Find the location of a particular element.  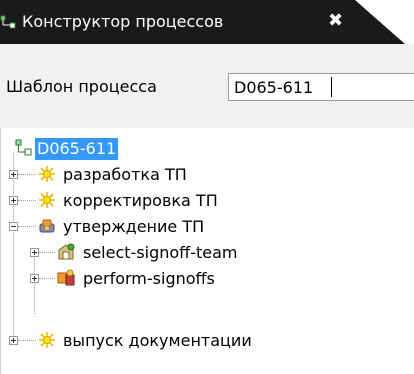

tree-node-label: корректировка ТП is located at coordinates (140, 200).